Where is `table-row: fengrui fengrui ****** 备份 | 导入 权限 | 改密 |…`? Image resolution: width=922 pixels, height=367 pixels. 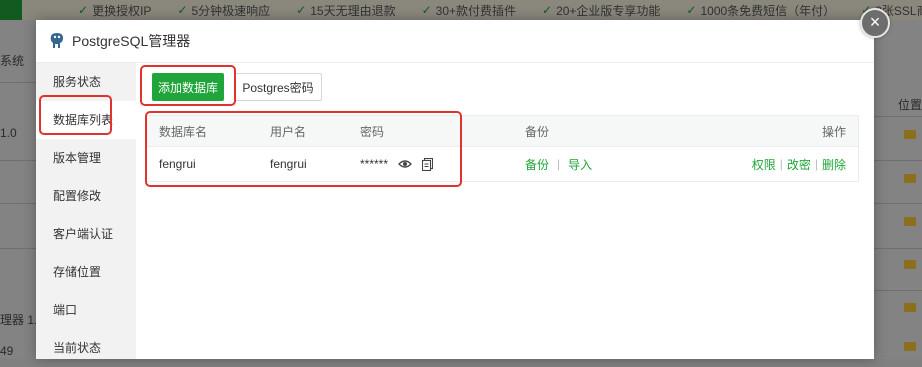 table-row: fengrui fengrui ****** 备份 | 导入 权限 | 改密 |… is located at coordinates (502, 164).